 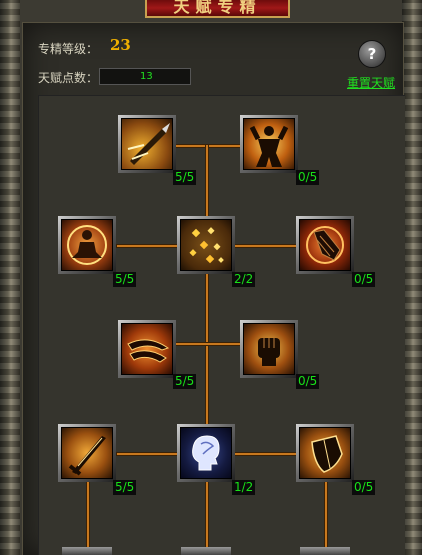 I want to click on window-title: 天赋专精, so click(x=217, y=9).